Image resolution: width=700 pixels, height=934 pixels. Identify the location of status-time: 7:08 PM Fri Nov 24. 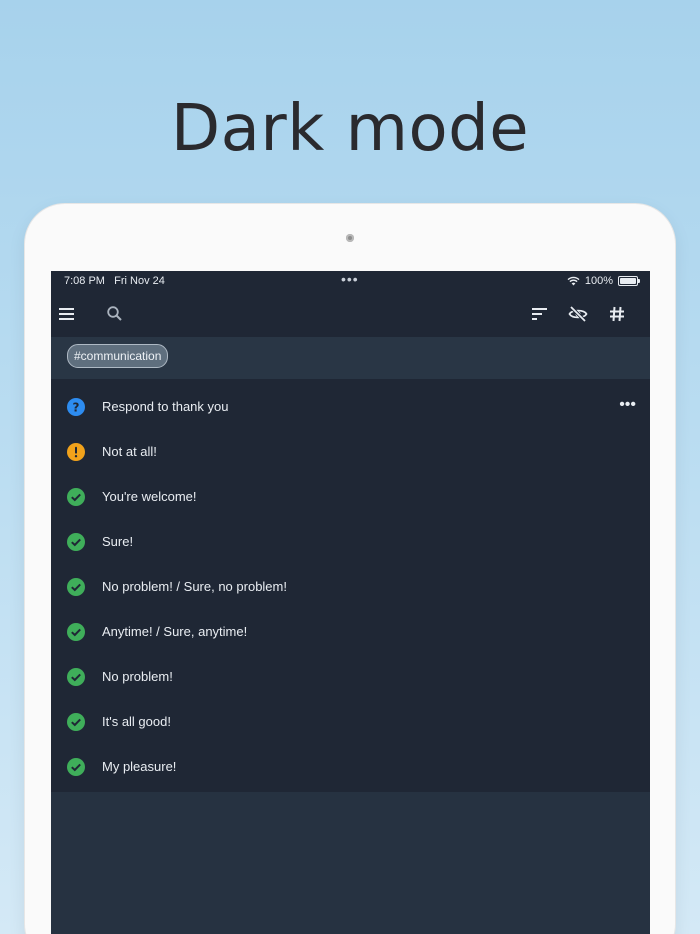
(114, 281).